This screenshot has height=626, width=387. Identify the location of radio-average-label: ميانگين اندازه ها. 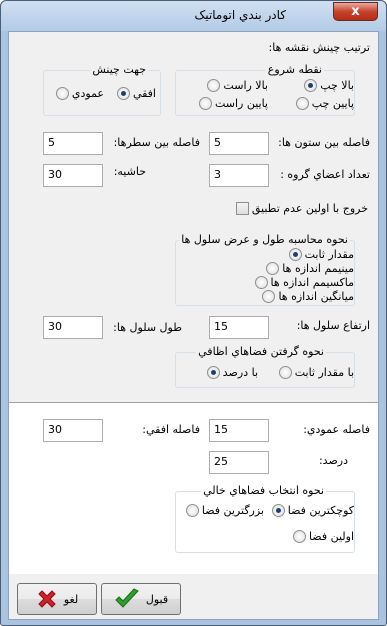
(316, 296).